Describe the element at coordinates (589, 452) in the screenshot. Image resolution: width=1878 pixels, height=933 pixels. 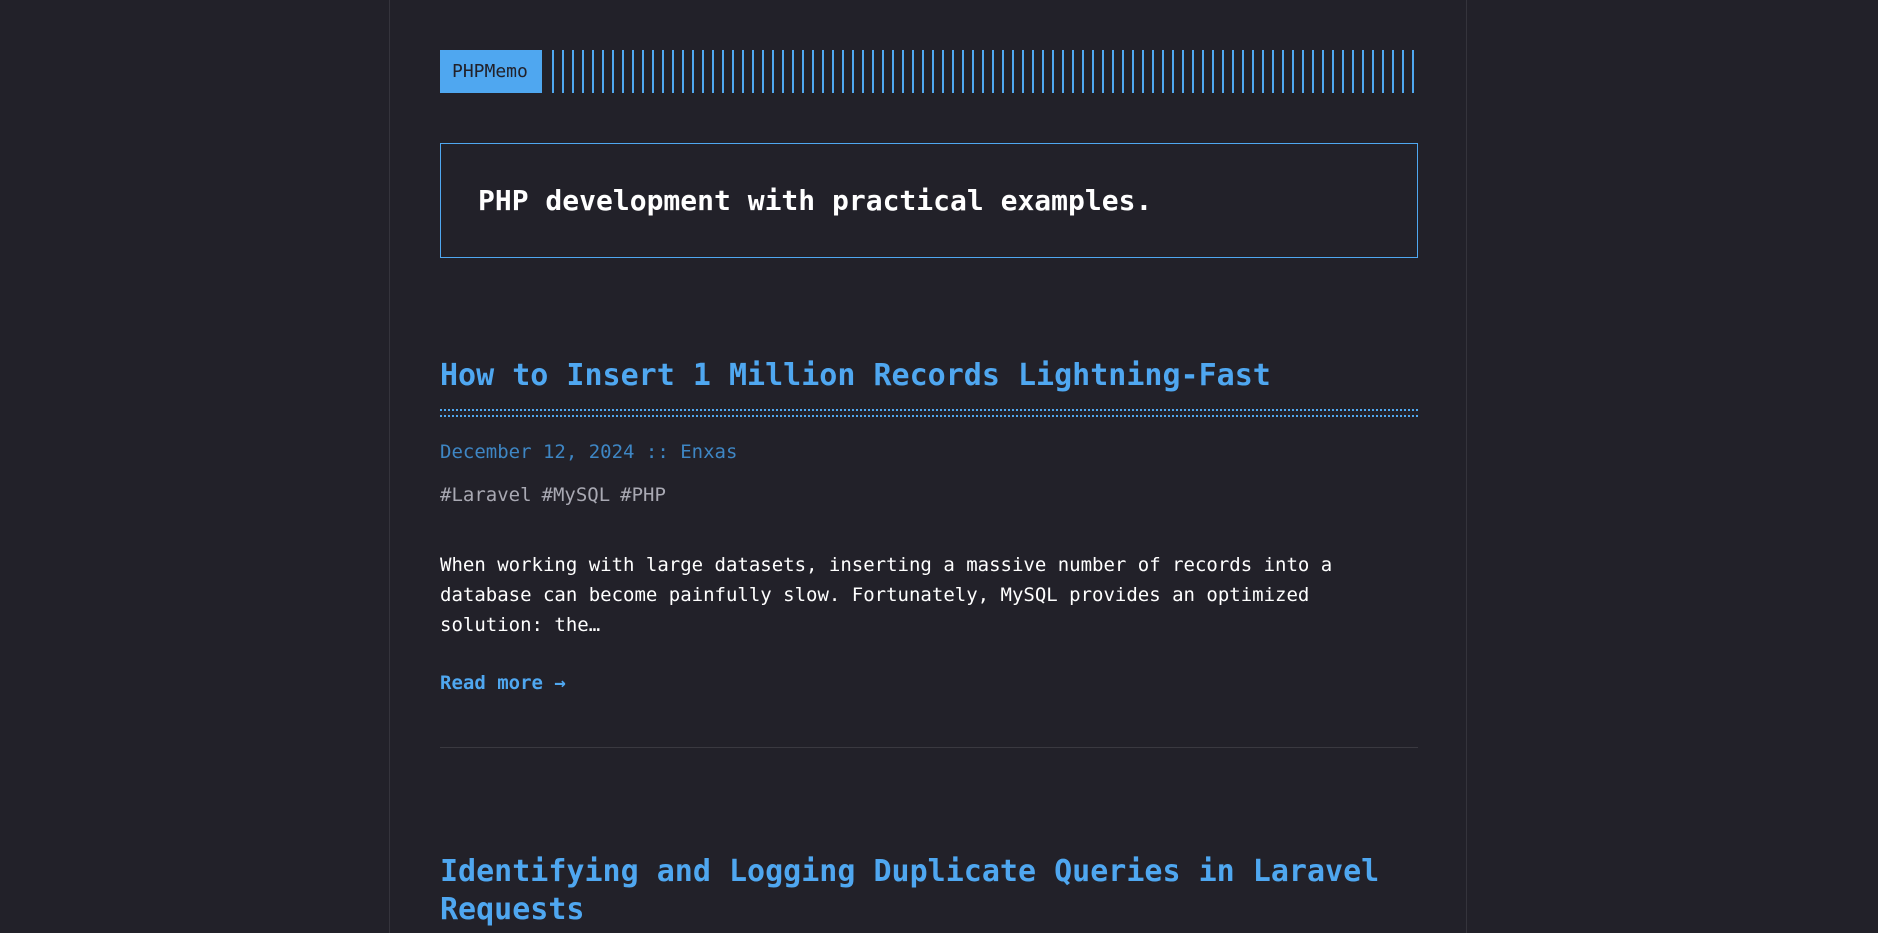
I see `post-meta: December 12, 2024 :: Enxas` at that location.